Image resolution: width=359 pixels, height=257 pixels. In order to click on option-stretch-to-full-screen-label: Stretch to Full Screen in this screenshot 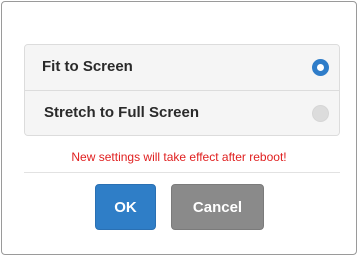, I will do `click(122, 112)`.